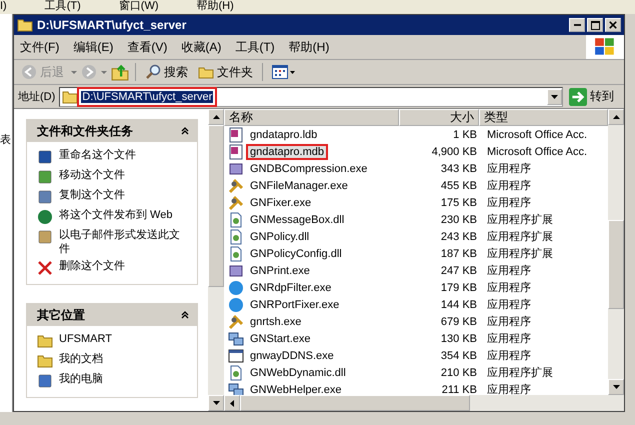  Describe the element at coordinates (124, 359) in the screenshot. I see `task-link: 我的文档` at that location.